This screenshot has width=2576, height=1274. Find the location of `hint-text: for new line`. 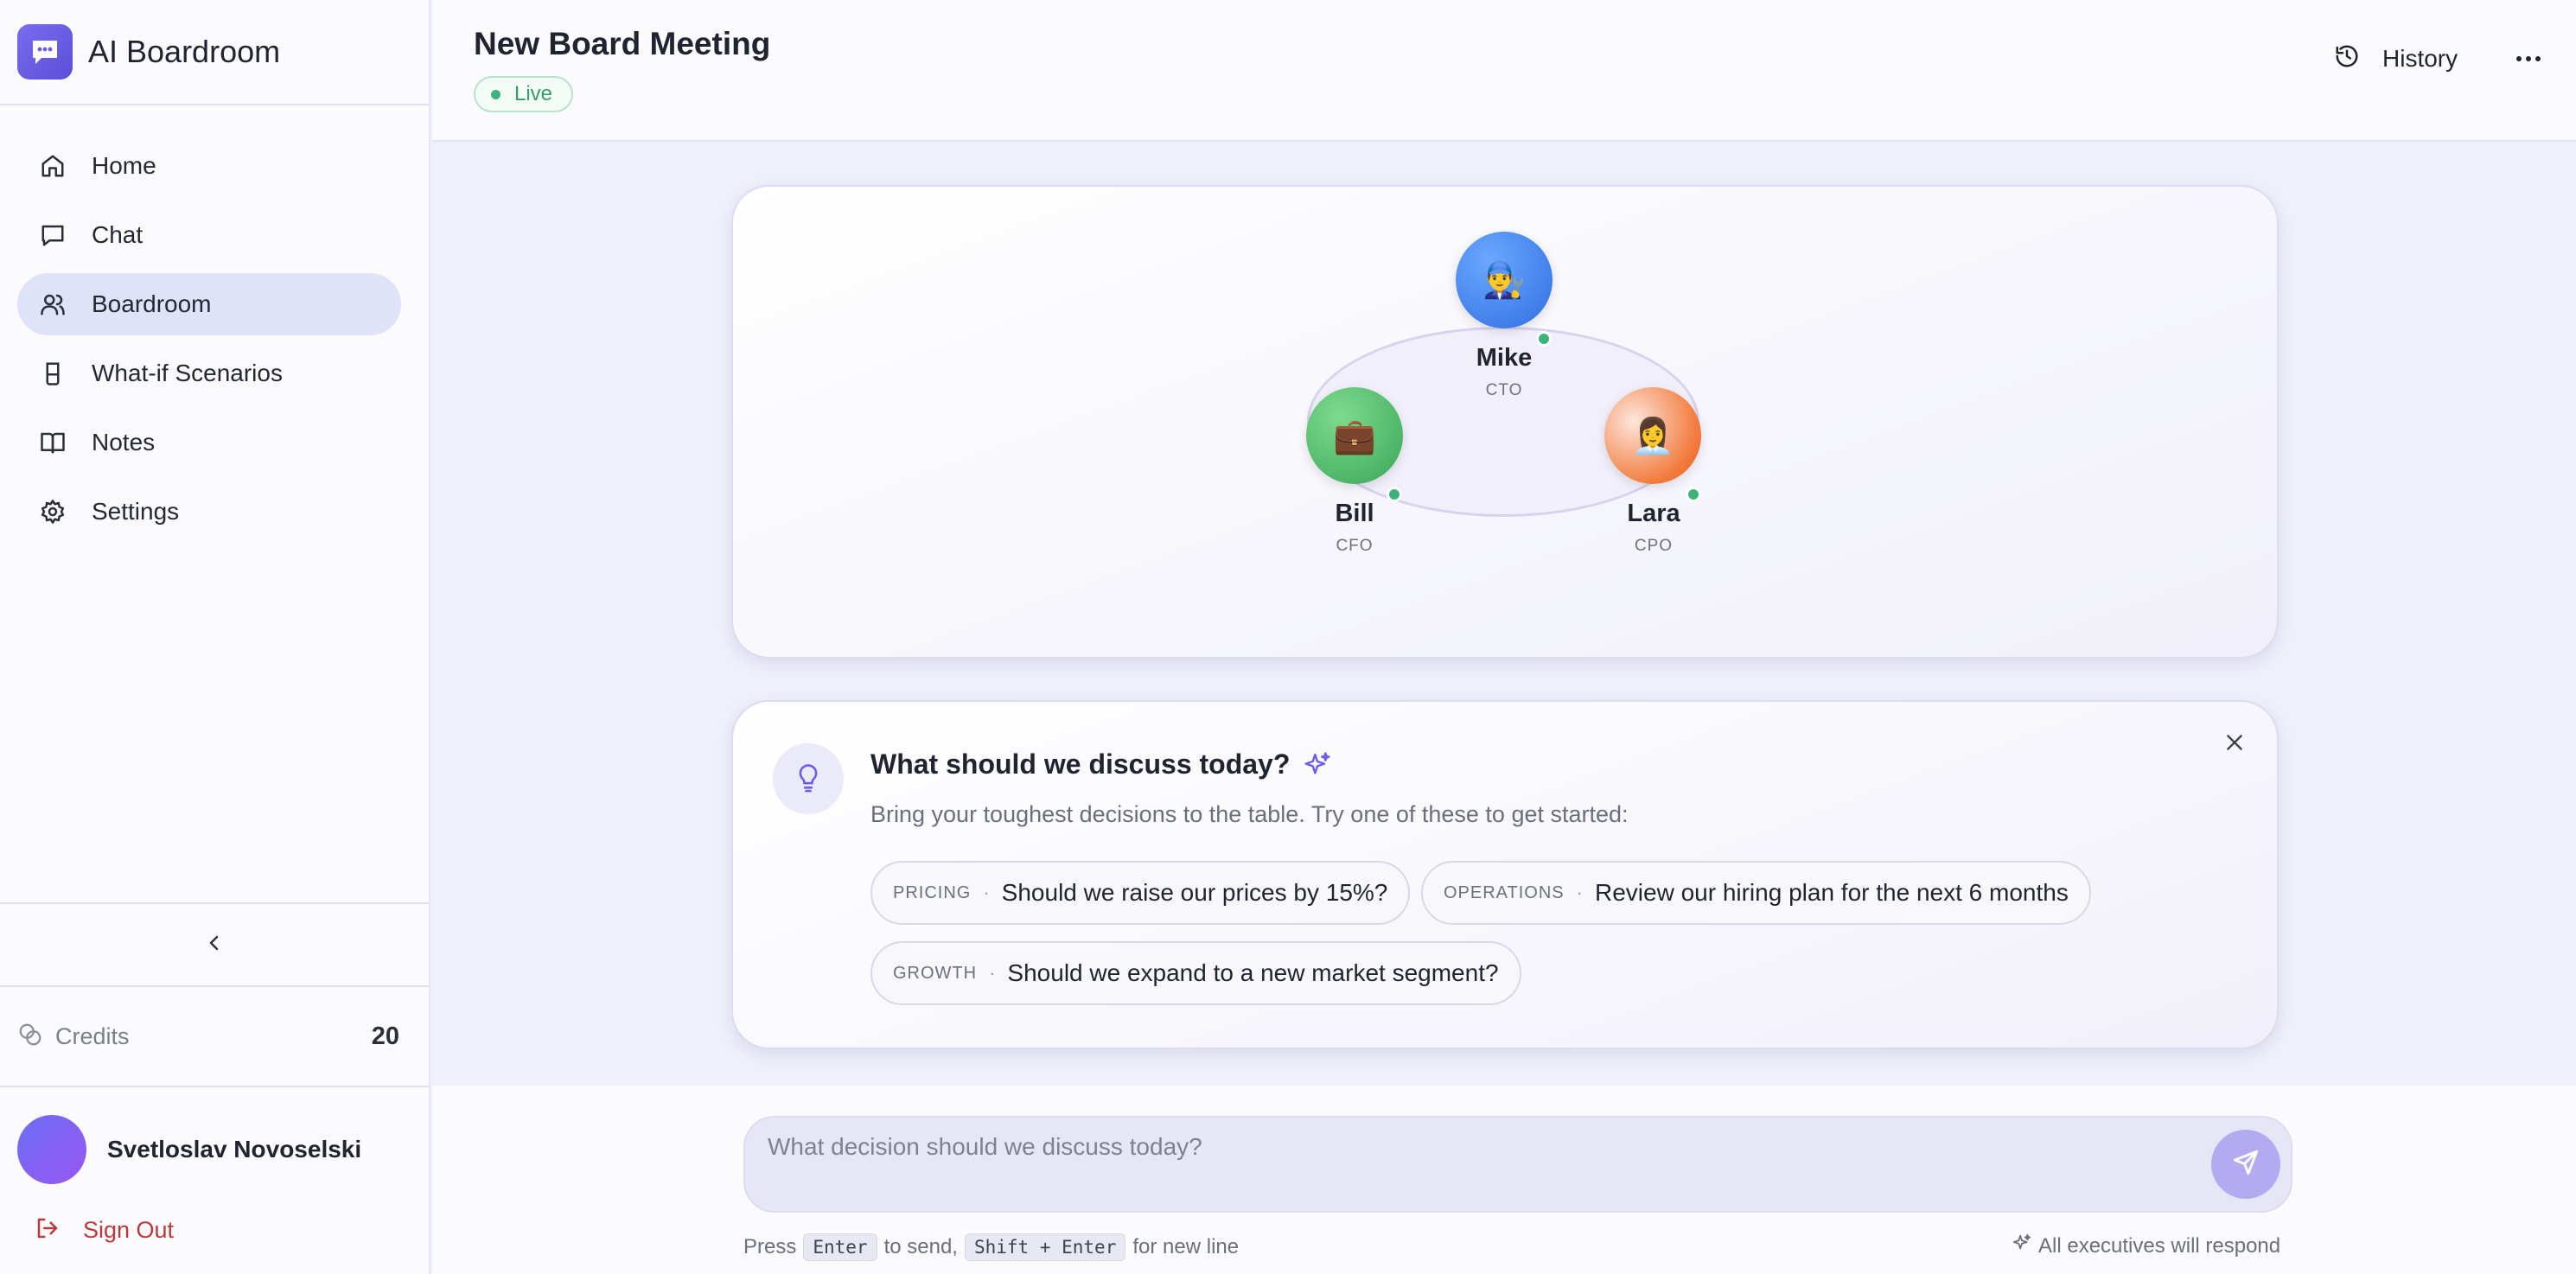

hint-text: for new line is located at coordinates (1186, 1246).